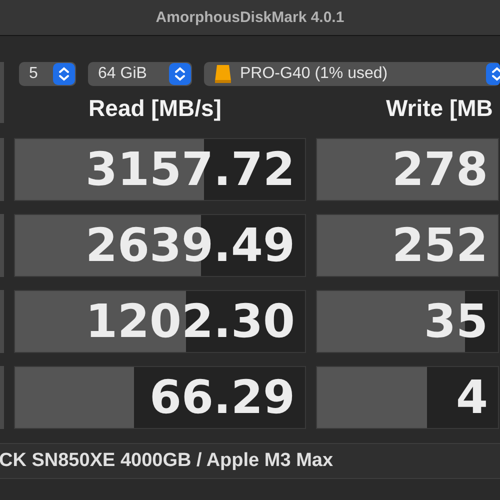 The width and height of the screenshot is (500, 500). What do you see at coordinates (167, 461) in the screenshot?
I see `status-text: CK SN850XE 4000GB / Apple M3 Max` at bounding box center [167, 461].